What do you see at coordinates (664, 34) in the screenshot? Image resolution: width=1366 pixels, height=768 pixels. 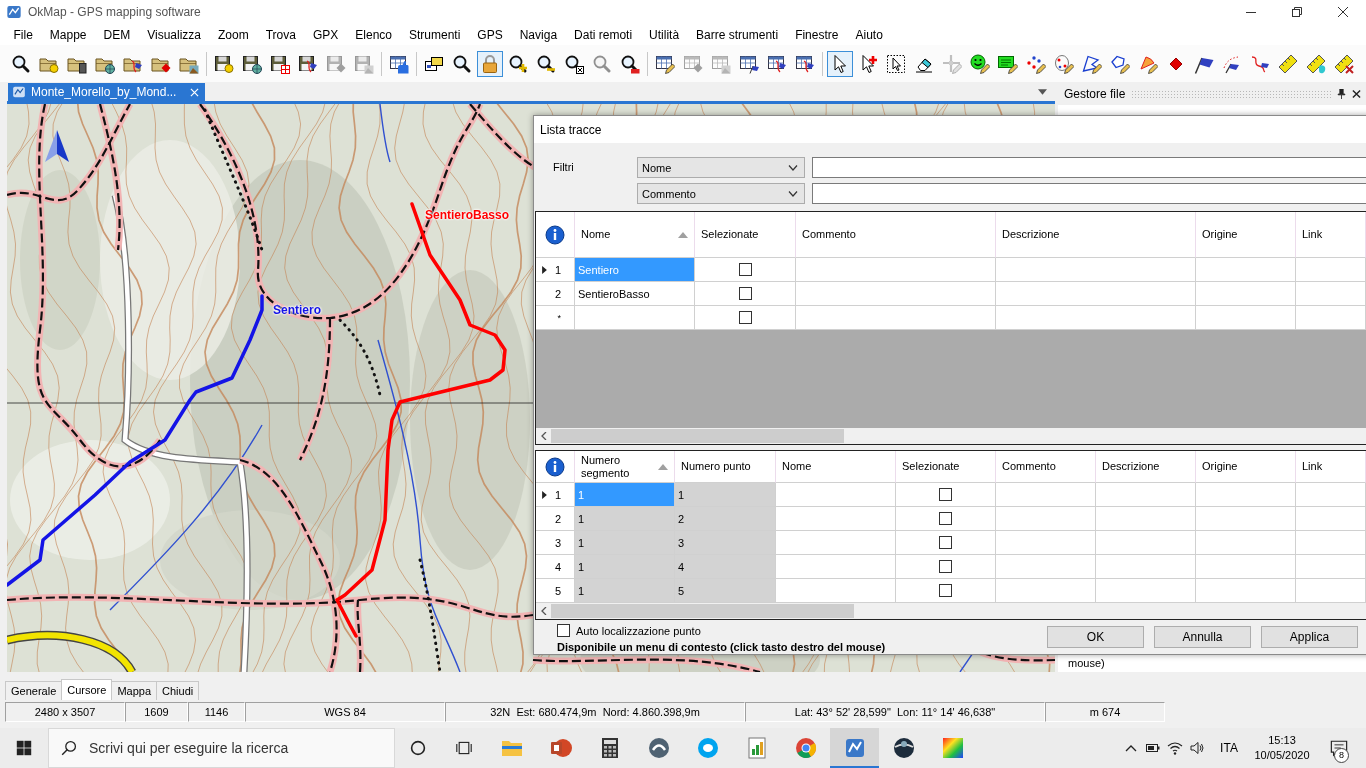 I see `menu-item: Utilità` at bounding box center [664, 34].